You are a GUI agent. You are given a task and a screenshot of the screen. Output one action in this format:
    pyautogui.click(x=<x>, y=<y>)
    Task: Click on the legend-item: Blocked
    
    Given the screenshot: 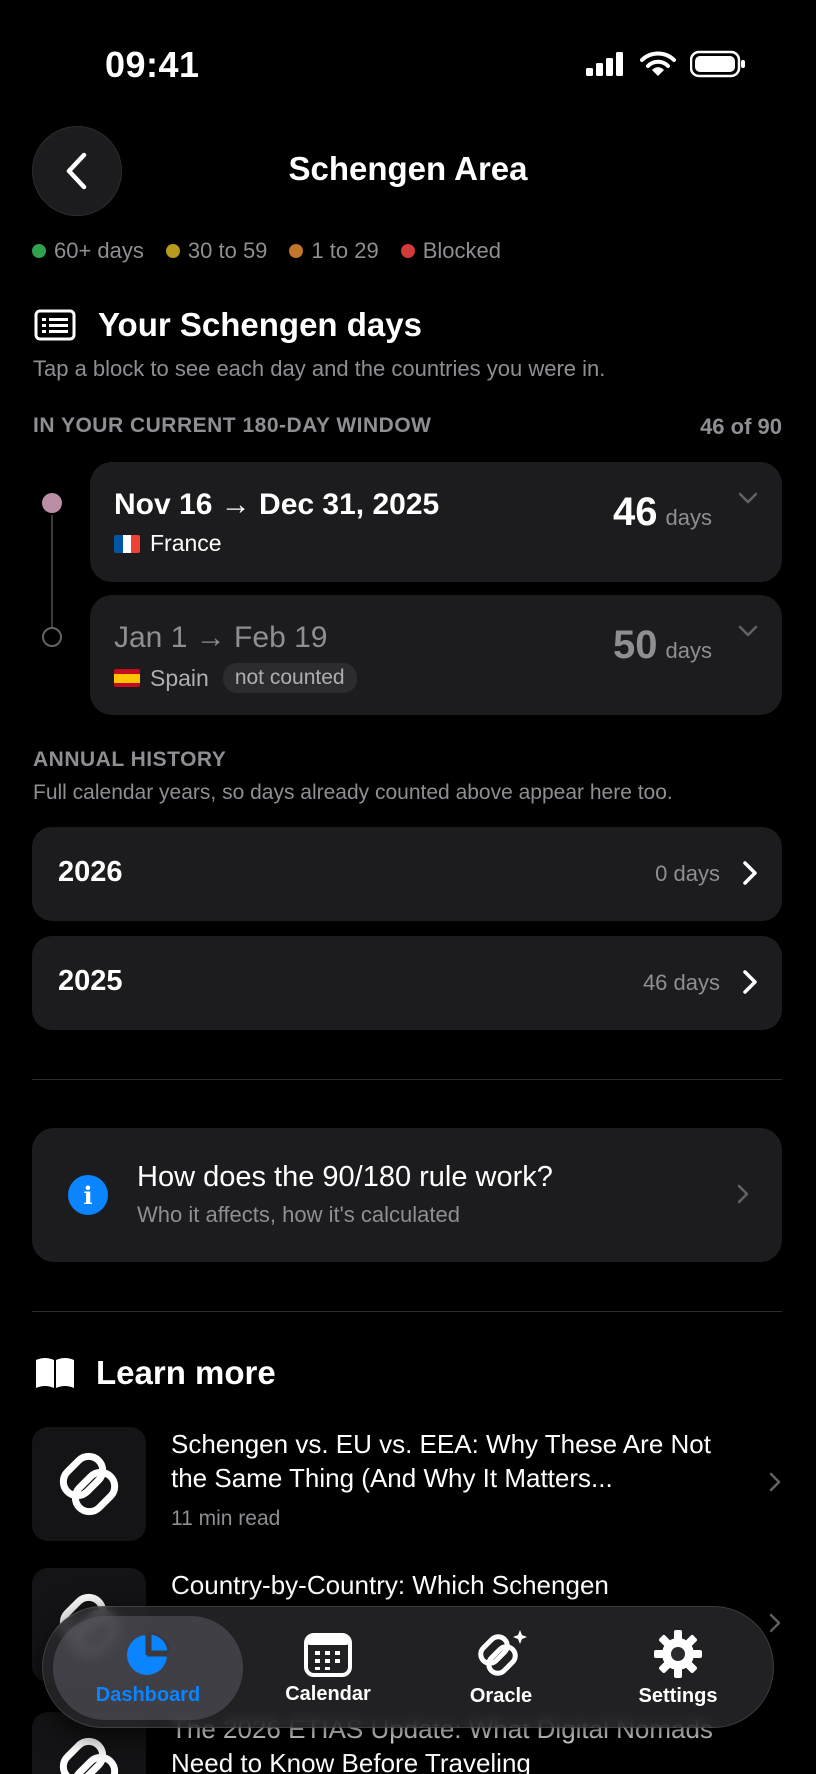 What is the action you would take?
    pyautogui.click(x=450, y=251)
    